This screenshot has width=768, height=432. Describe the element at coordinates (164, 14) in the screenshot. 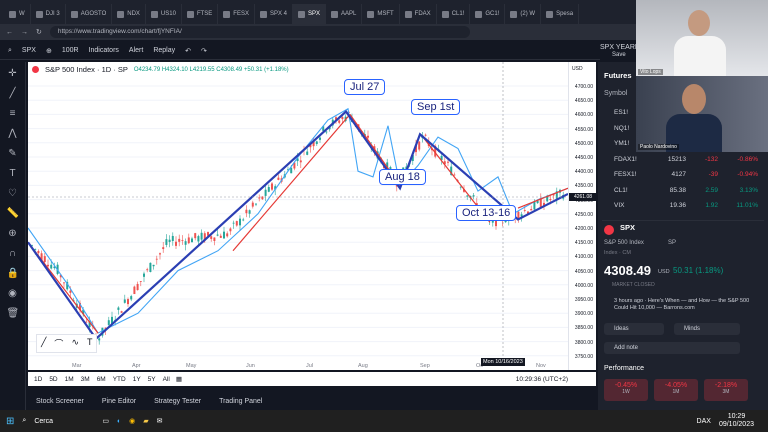

I see `browser-tab: US10` at that location.